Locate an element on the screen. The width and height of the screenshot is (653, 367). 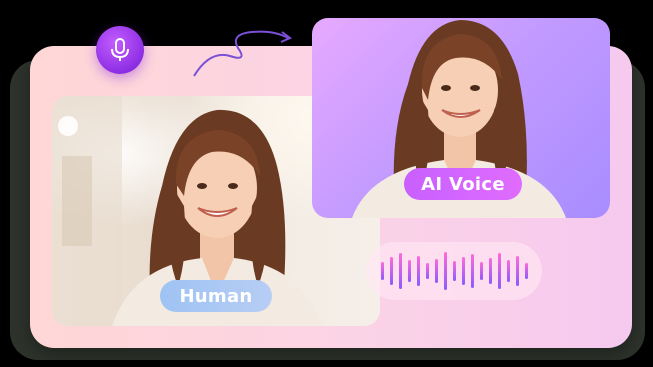
audio-waveform-icon is located at coordinates (454, 271).